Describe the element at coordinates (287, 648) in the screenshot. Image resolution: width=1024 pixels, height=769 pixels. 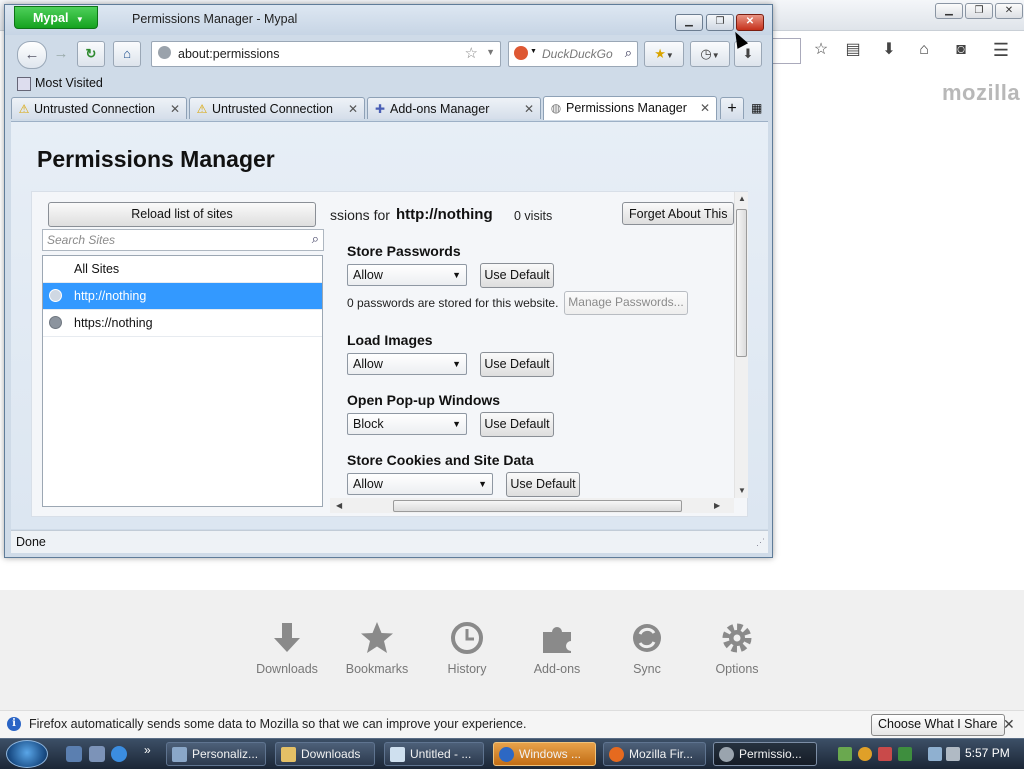
I see `launcher-downloads: Downloads` at that location.